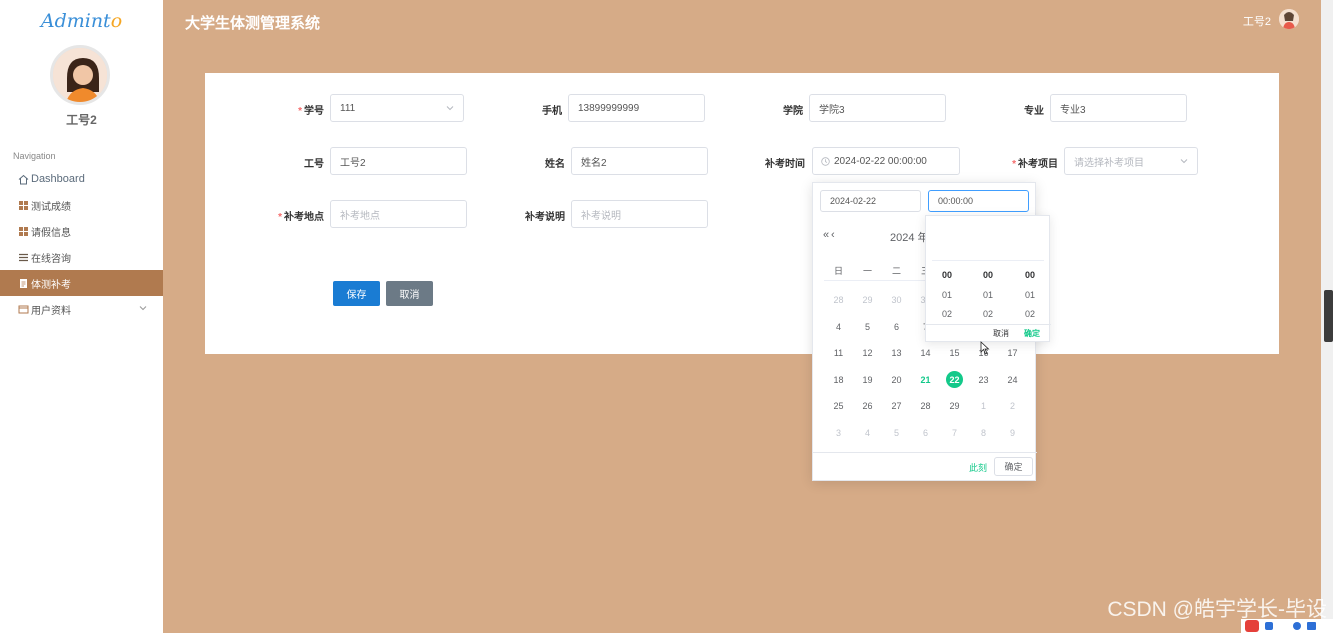 The height and width of the screenshot is (633, 1333). I want to click on picker-time-input: 00:00:00, so click(978, 201).